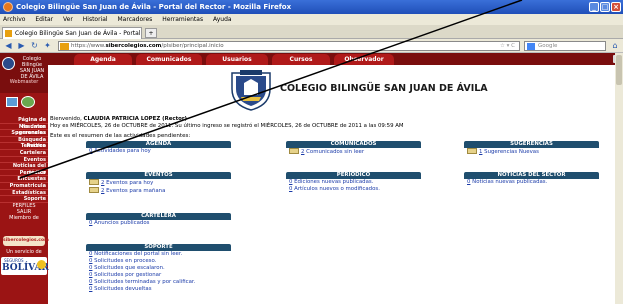 This screenshot has height=304, width=623. Describe the element at coordinates (138, 254) in the screenshot. I see `item-label: Notificaciones del portal sin leer.` at that location.